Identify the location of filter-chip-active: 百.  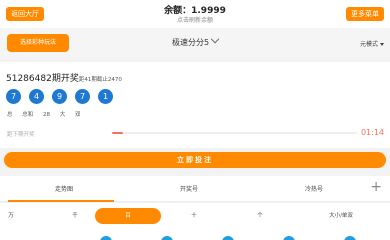
(128, 216).